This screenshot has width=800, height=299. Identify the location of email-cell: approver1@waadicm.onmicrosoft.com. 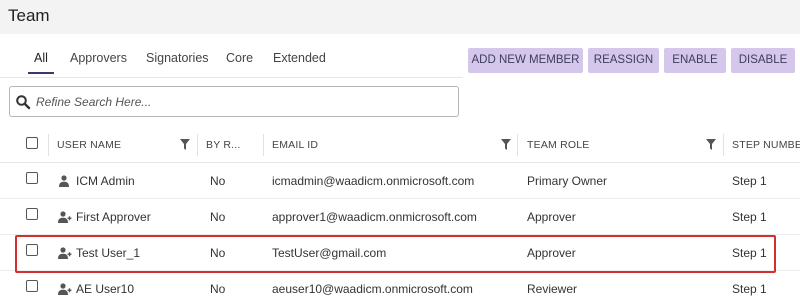
(374, 217).